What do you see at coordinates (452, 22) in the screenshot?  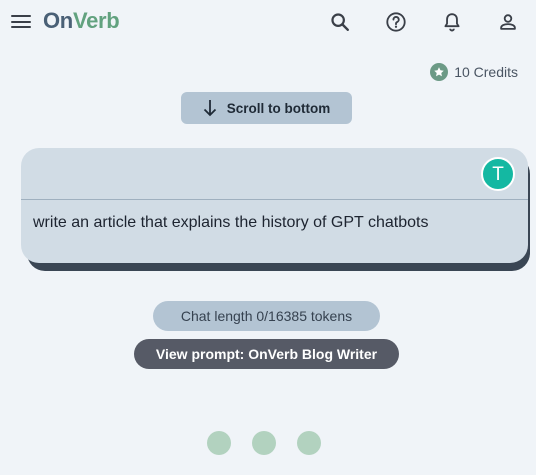 I see `bell-icon` at bounding box center [452, 22].